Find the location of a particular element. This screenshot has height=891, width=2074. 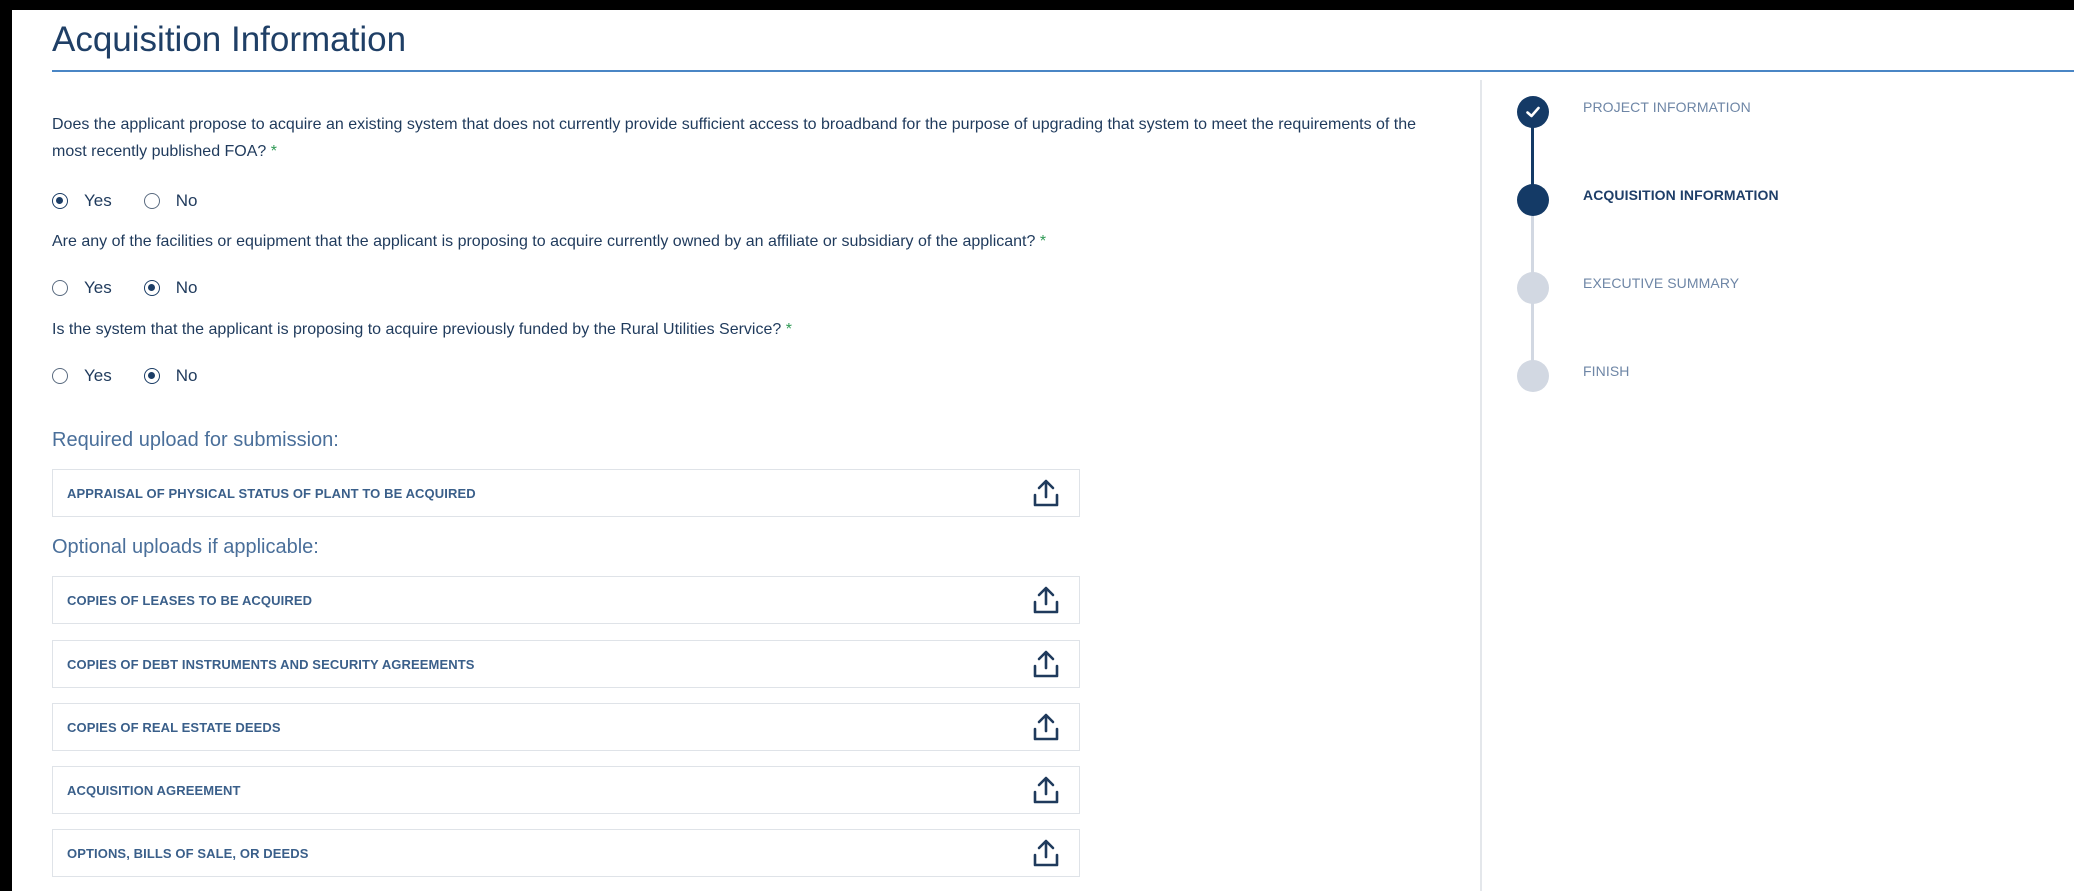

check-icon is located at coordinates (1533, 112).